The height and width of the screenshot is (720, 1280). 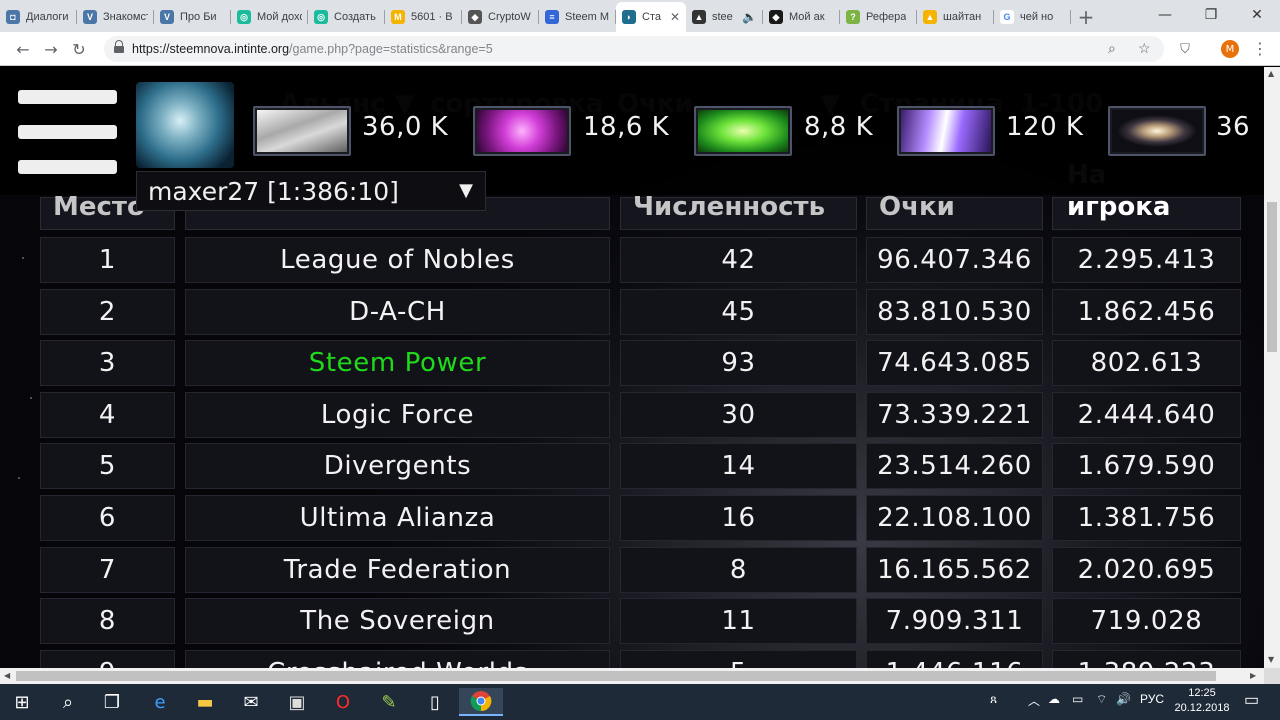 I want to click on browser-tab: ▲ шайтан, so click(x=955, y=17).